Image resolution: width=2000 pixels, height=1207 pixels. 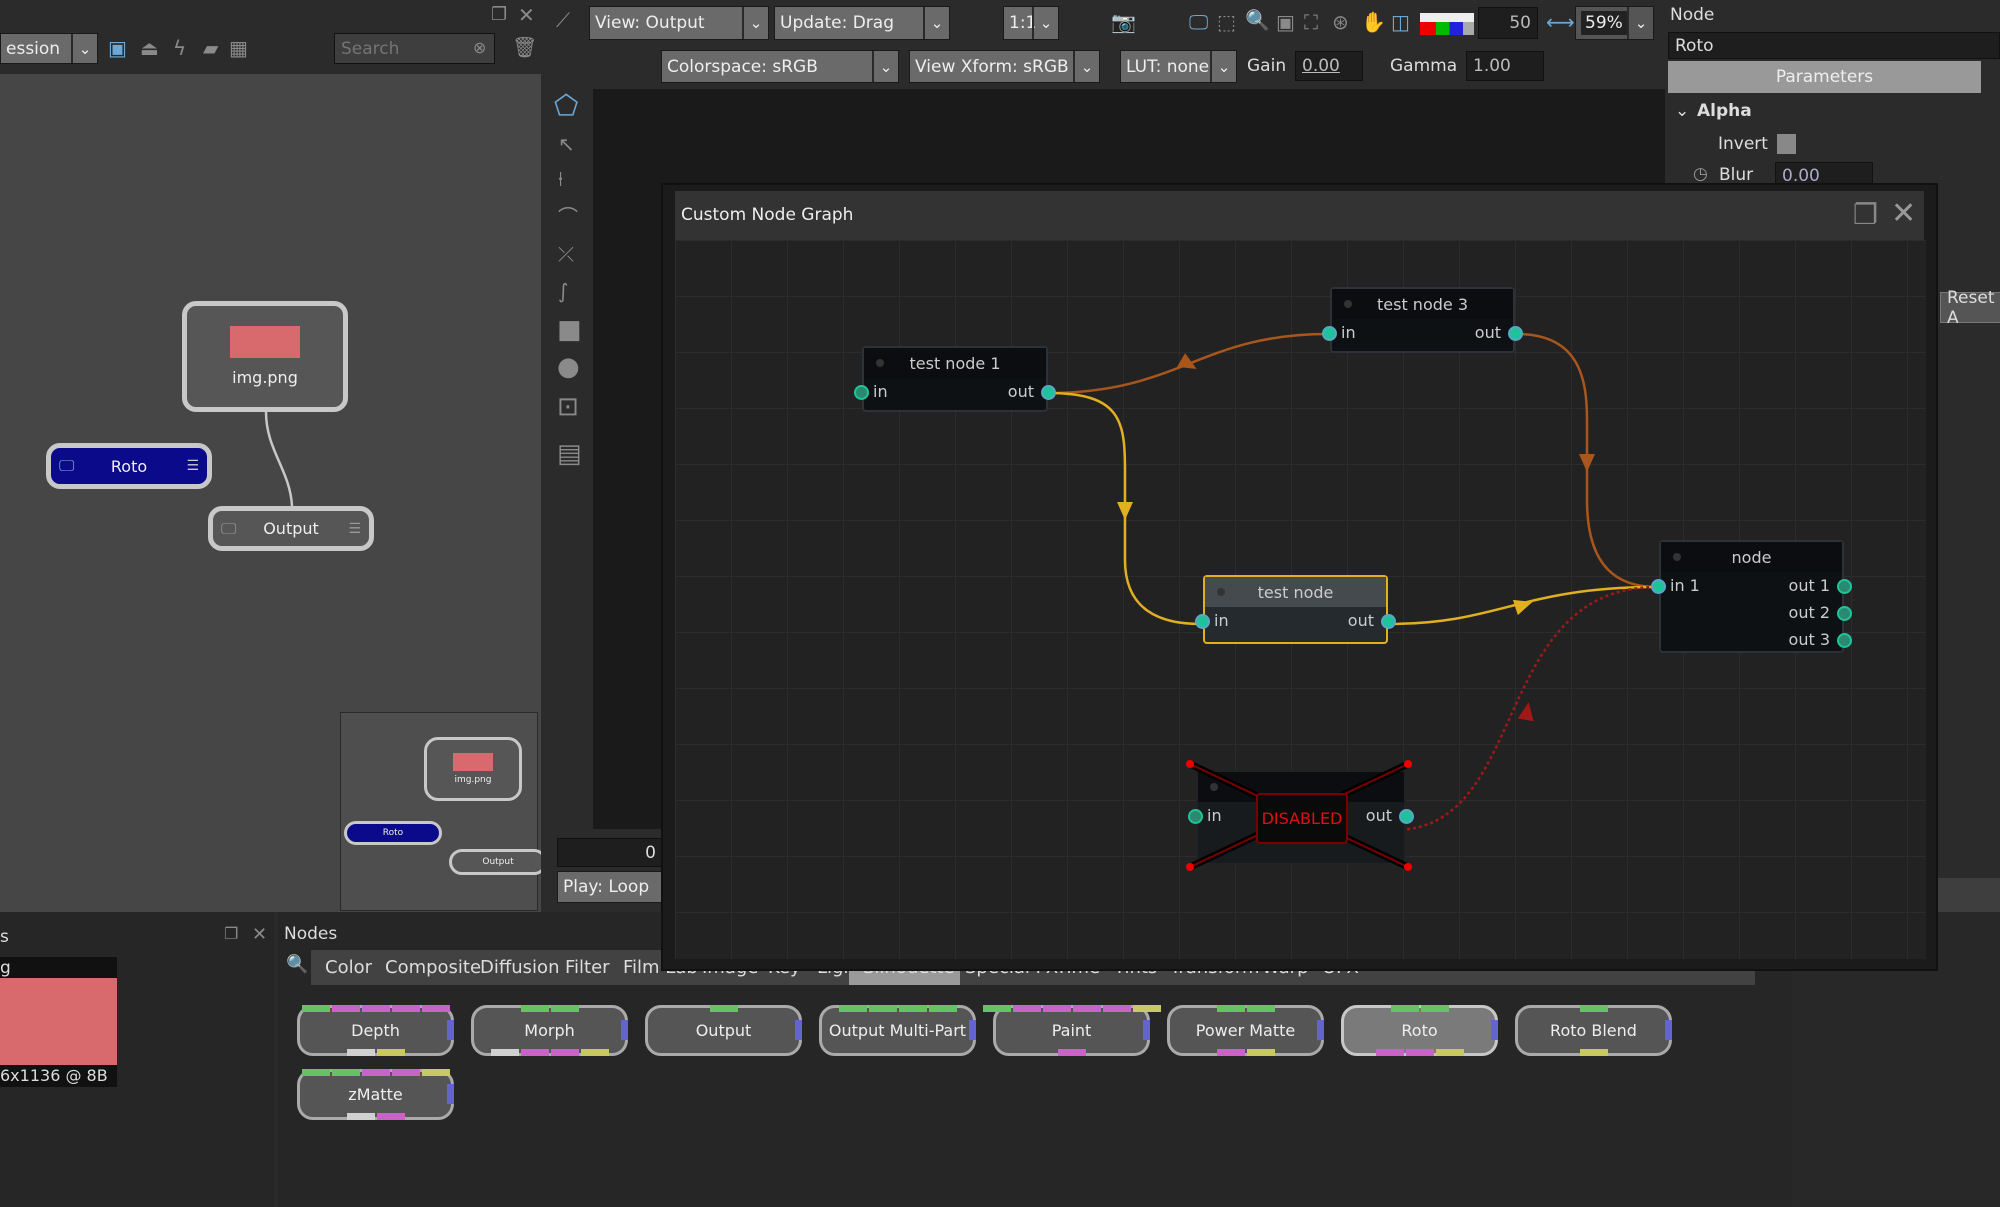 I want to click on node-header: test node, so click(x=1295, y=592).